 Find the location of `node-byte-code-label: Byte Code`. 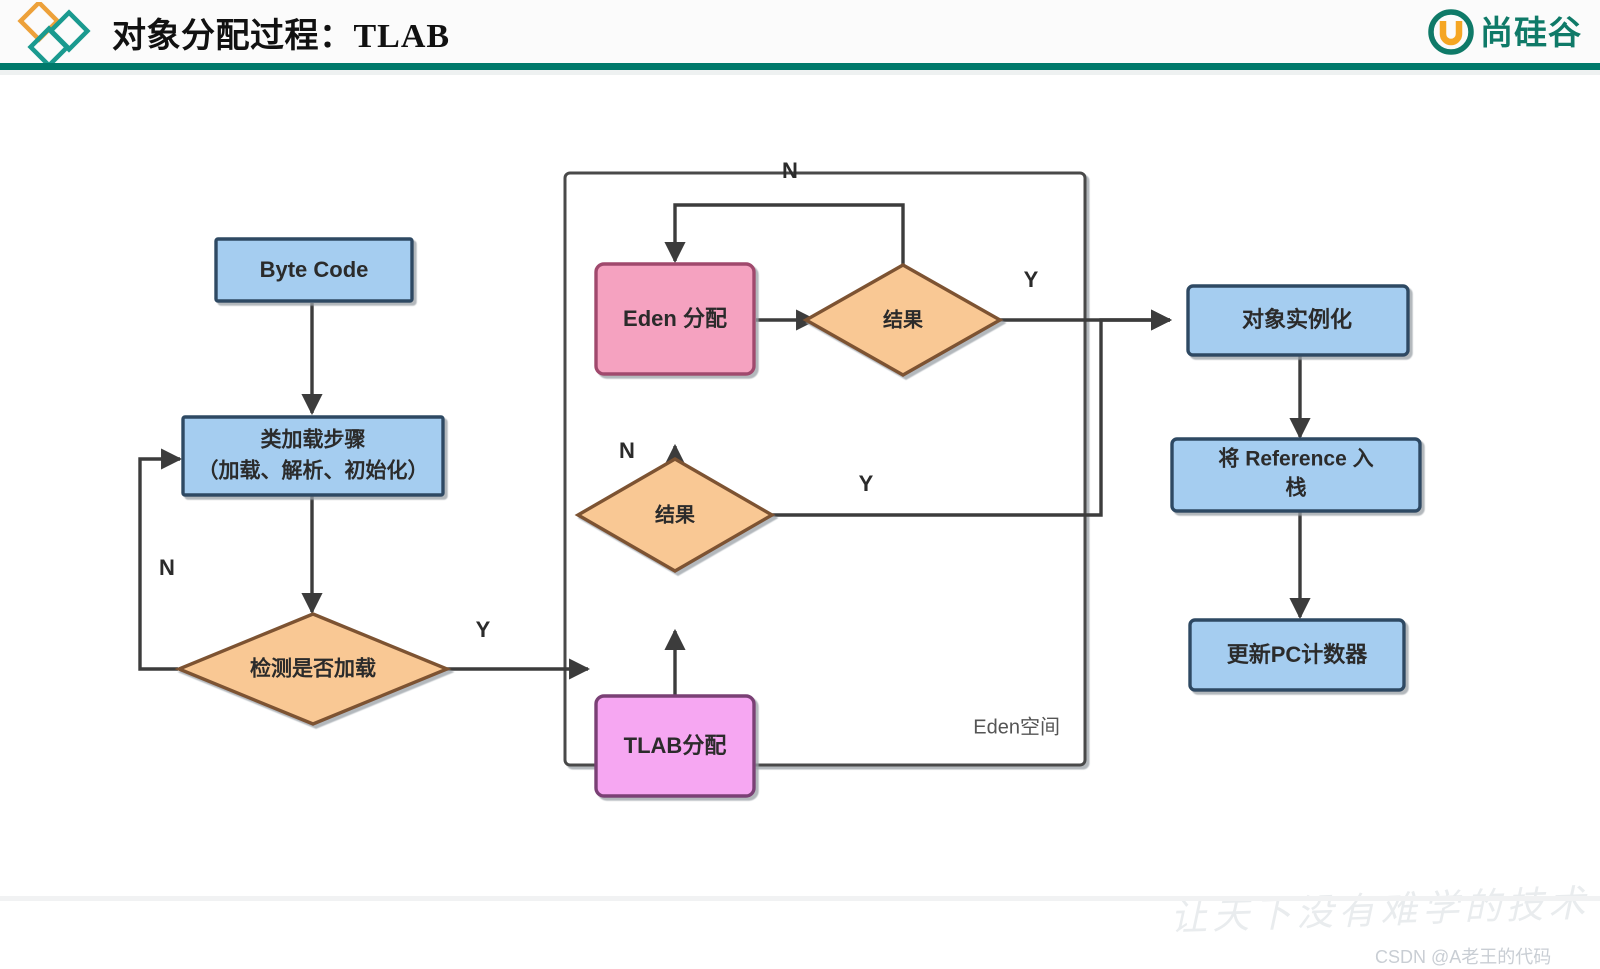

node-byte-code-label: Byte Code is located at coordinates (314, 269).